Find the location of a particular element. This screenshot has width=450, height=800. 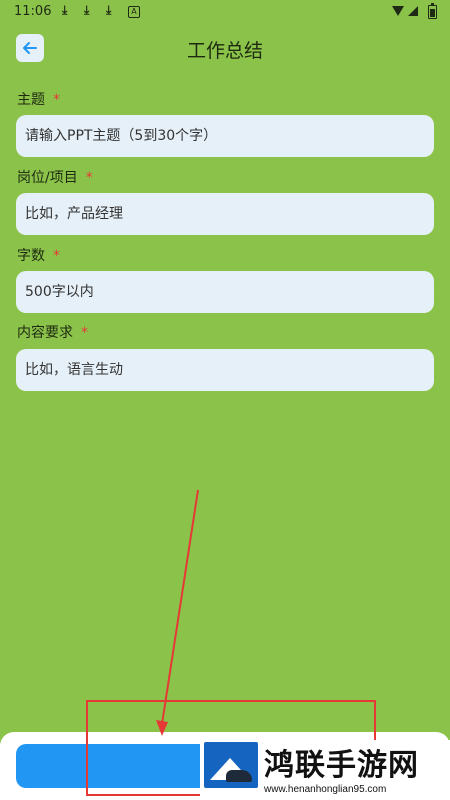

watermark: 鸿联手游网 www.henanhonglian95.com is located at coordinates (325, 770).